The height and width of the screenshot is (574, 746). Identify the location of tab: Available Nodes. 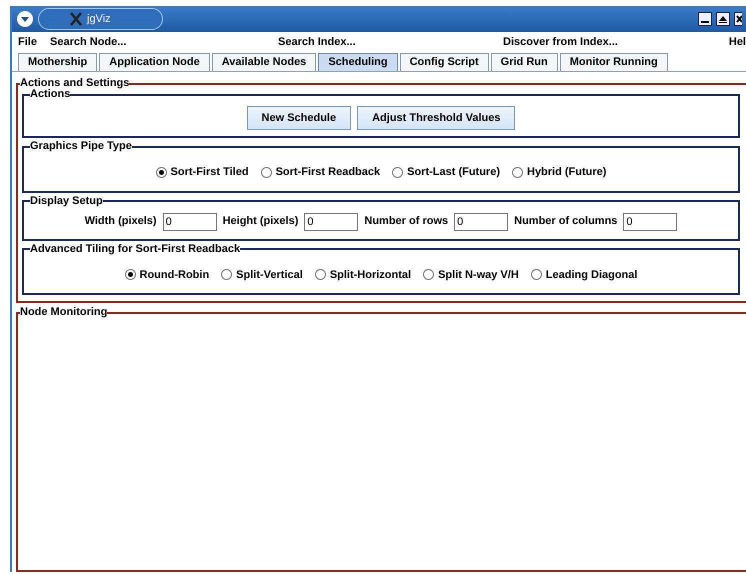
(264, 62).